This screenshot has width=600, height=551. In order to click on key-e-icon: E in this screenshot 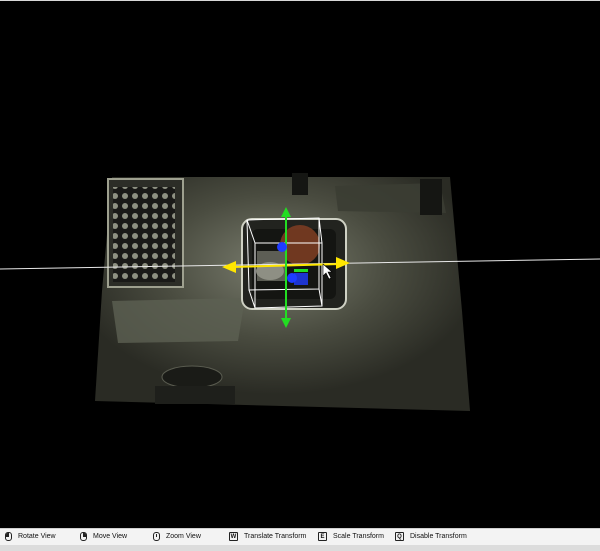, I will do `click(322, 536)`.